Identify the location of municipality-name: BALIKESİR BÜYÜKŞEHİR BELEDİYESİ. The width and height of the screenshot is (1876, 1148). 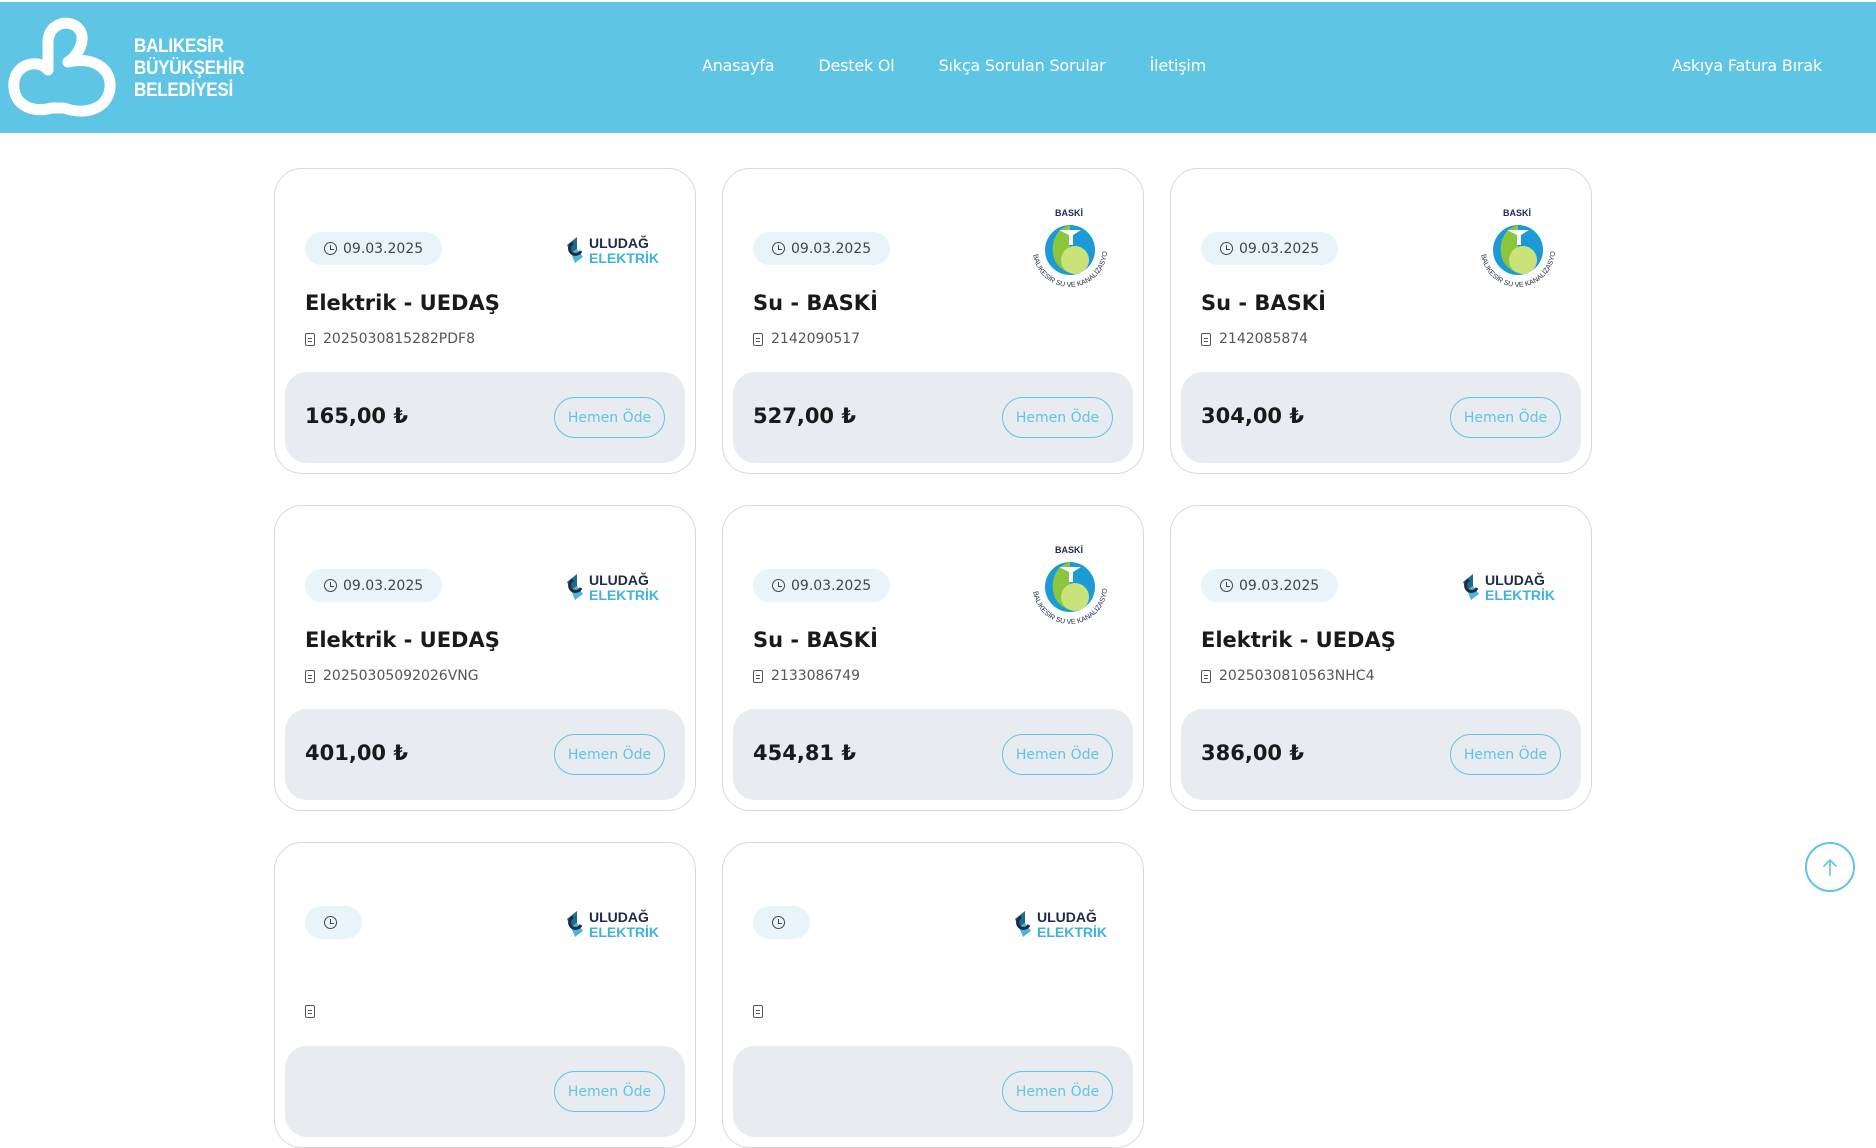
(189, 69).